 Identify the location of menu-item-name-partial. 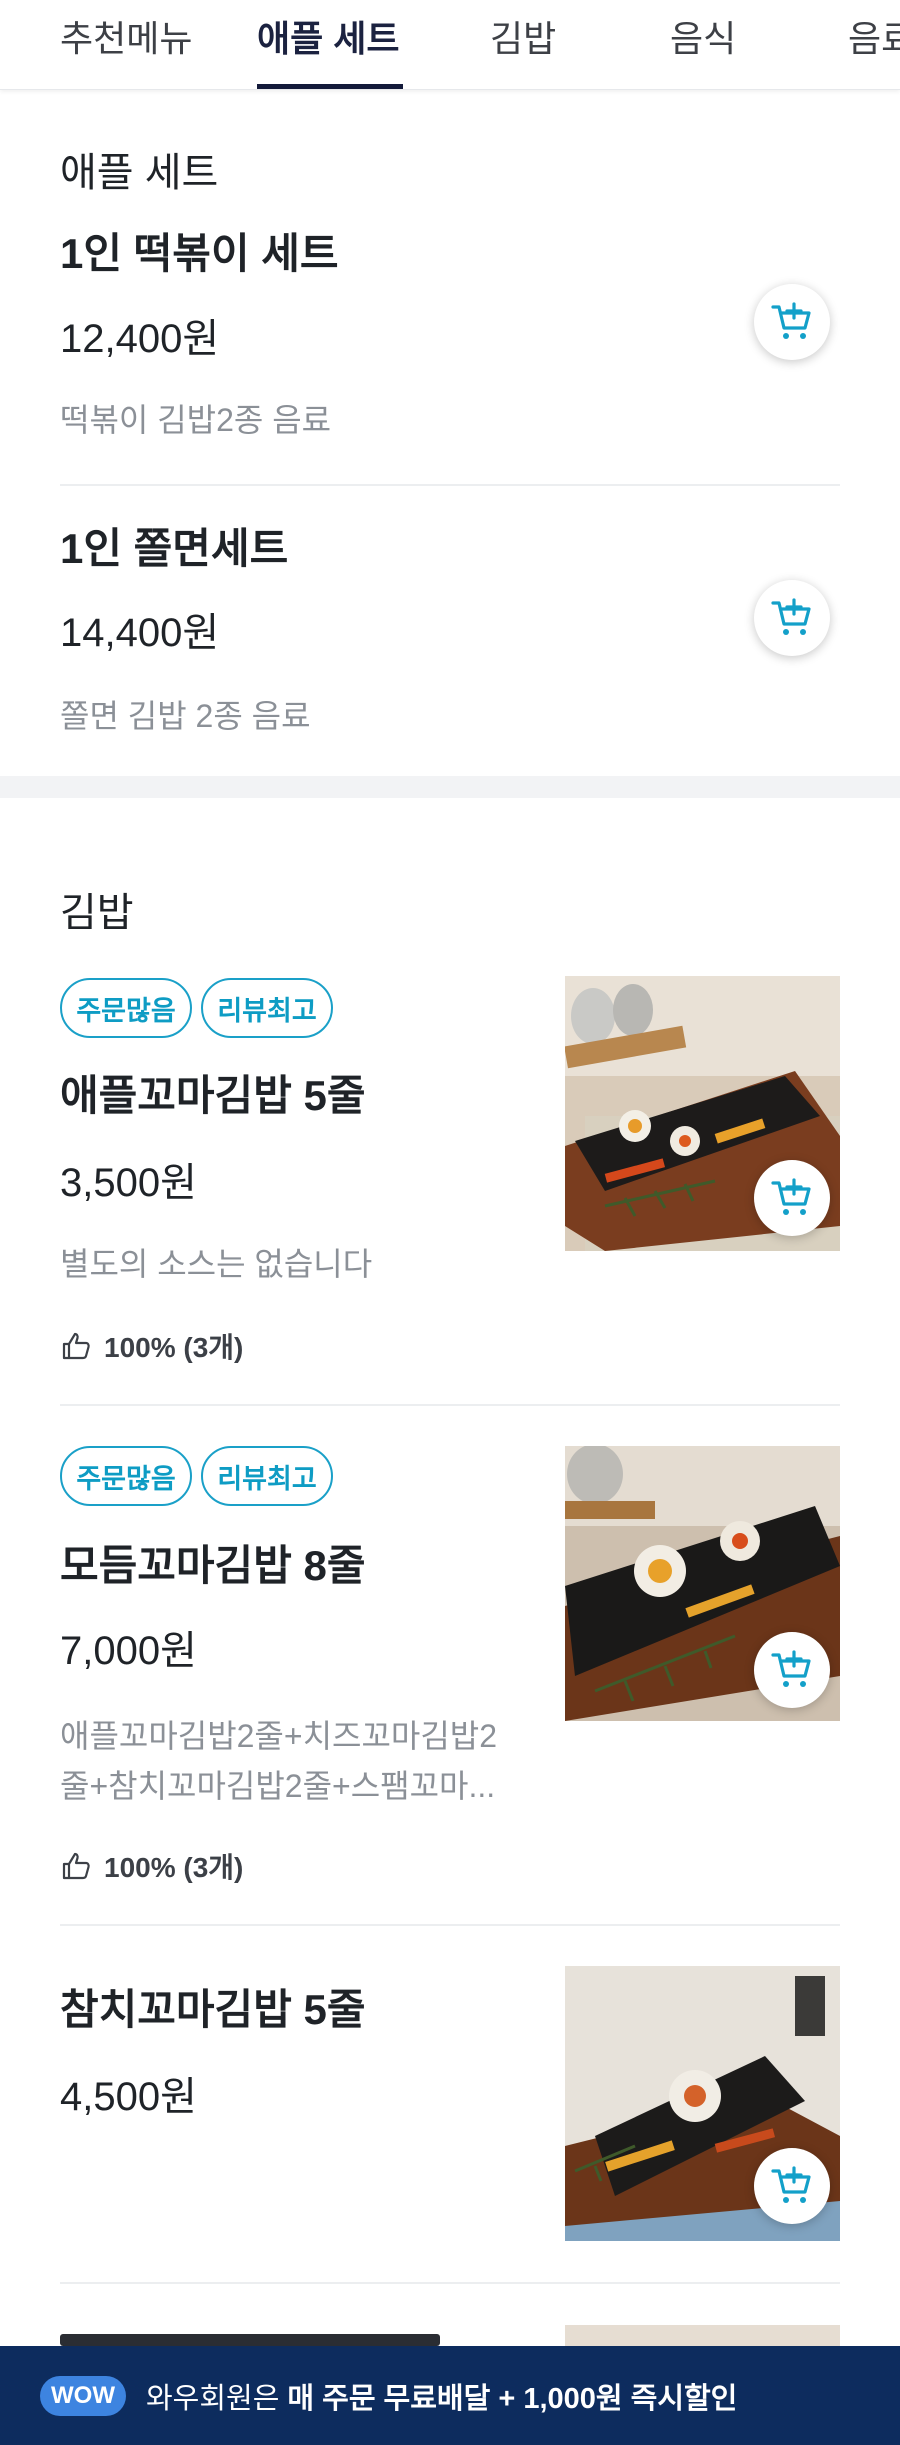
(250, 2340).